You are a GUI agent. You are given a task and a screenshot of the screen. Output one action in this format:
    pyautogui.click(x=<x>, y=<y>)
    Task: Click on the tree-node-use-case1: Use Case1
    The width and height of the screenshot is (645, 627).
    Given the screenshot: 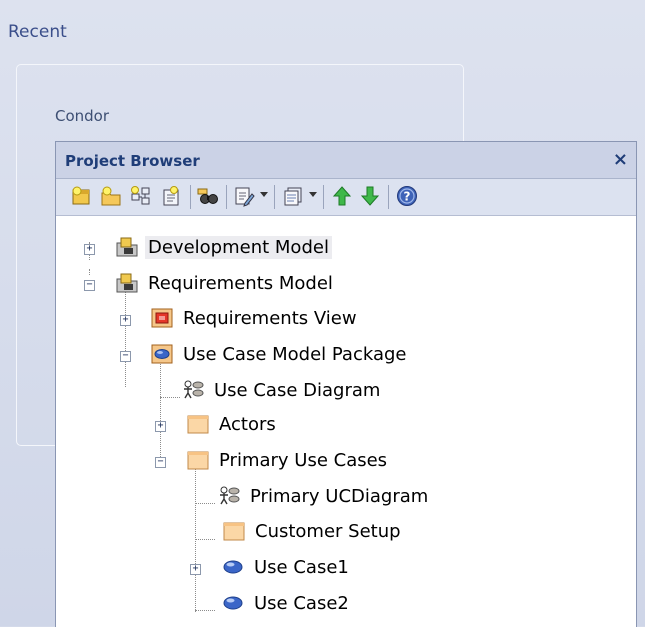 What is the action you would take?
    pyautogui.click(x=287, y=567)
    